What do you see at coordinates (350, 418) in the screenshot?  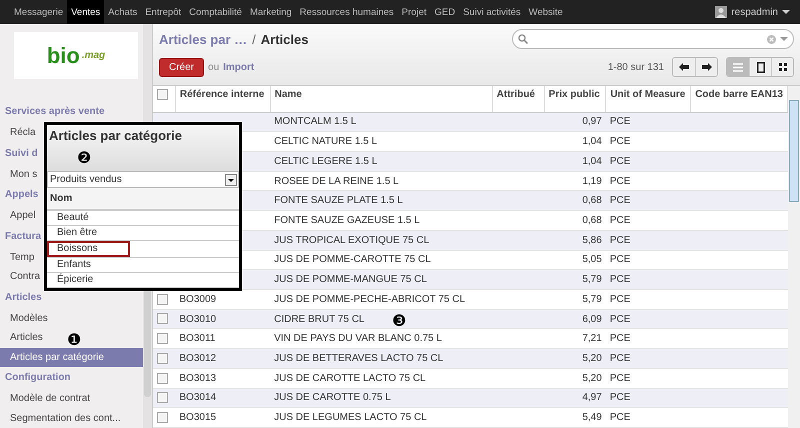 I see `table-cell: JUS DE LEGUMES LACTO 75 CL` at bounding box center [350, 418].